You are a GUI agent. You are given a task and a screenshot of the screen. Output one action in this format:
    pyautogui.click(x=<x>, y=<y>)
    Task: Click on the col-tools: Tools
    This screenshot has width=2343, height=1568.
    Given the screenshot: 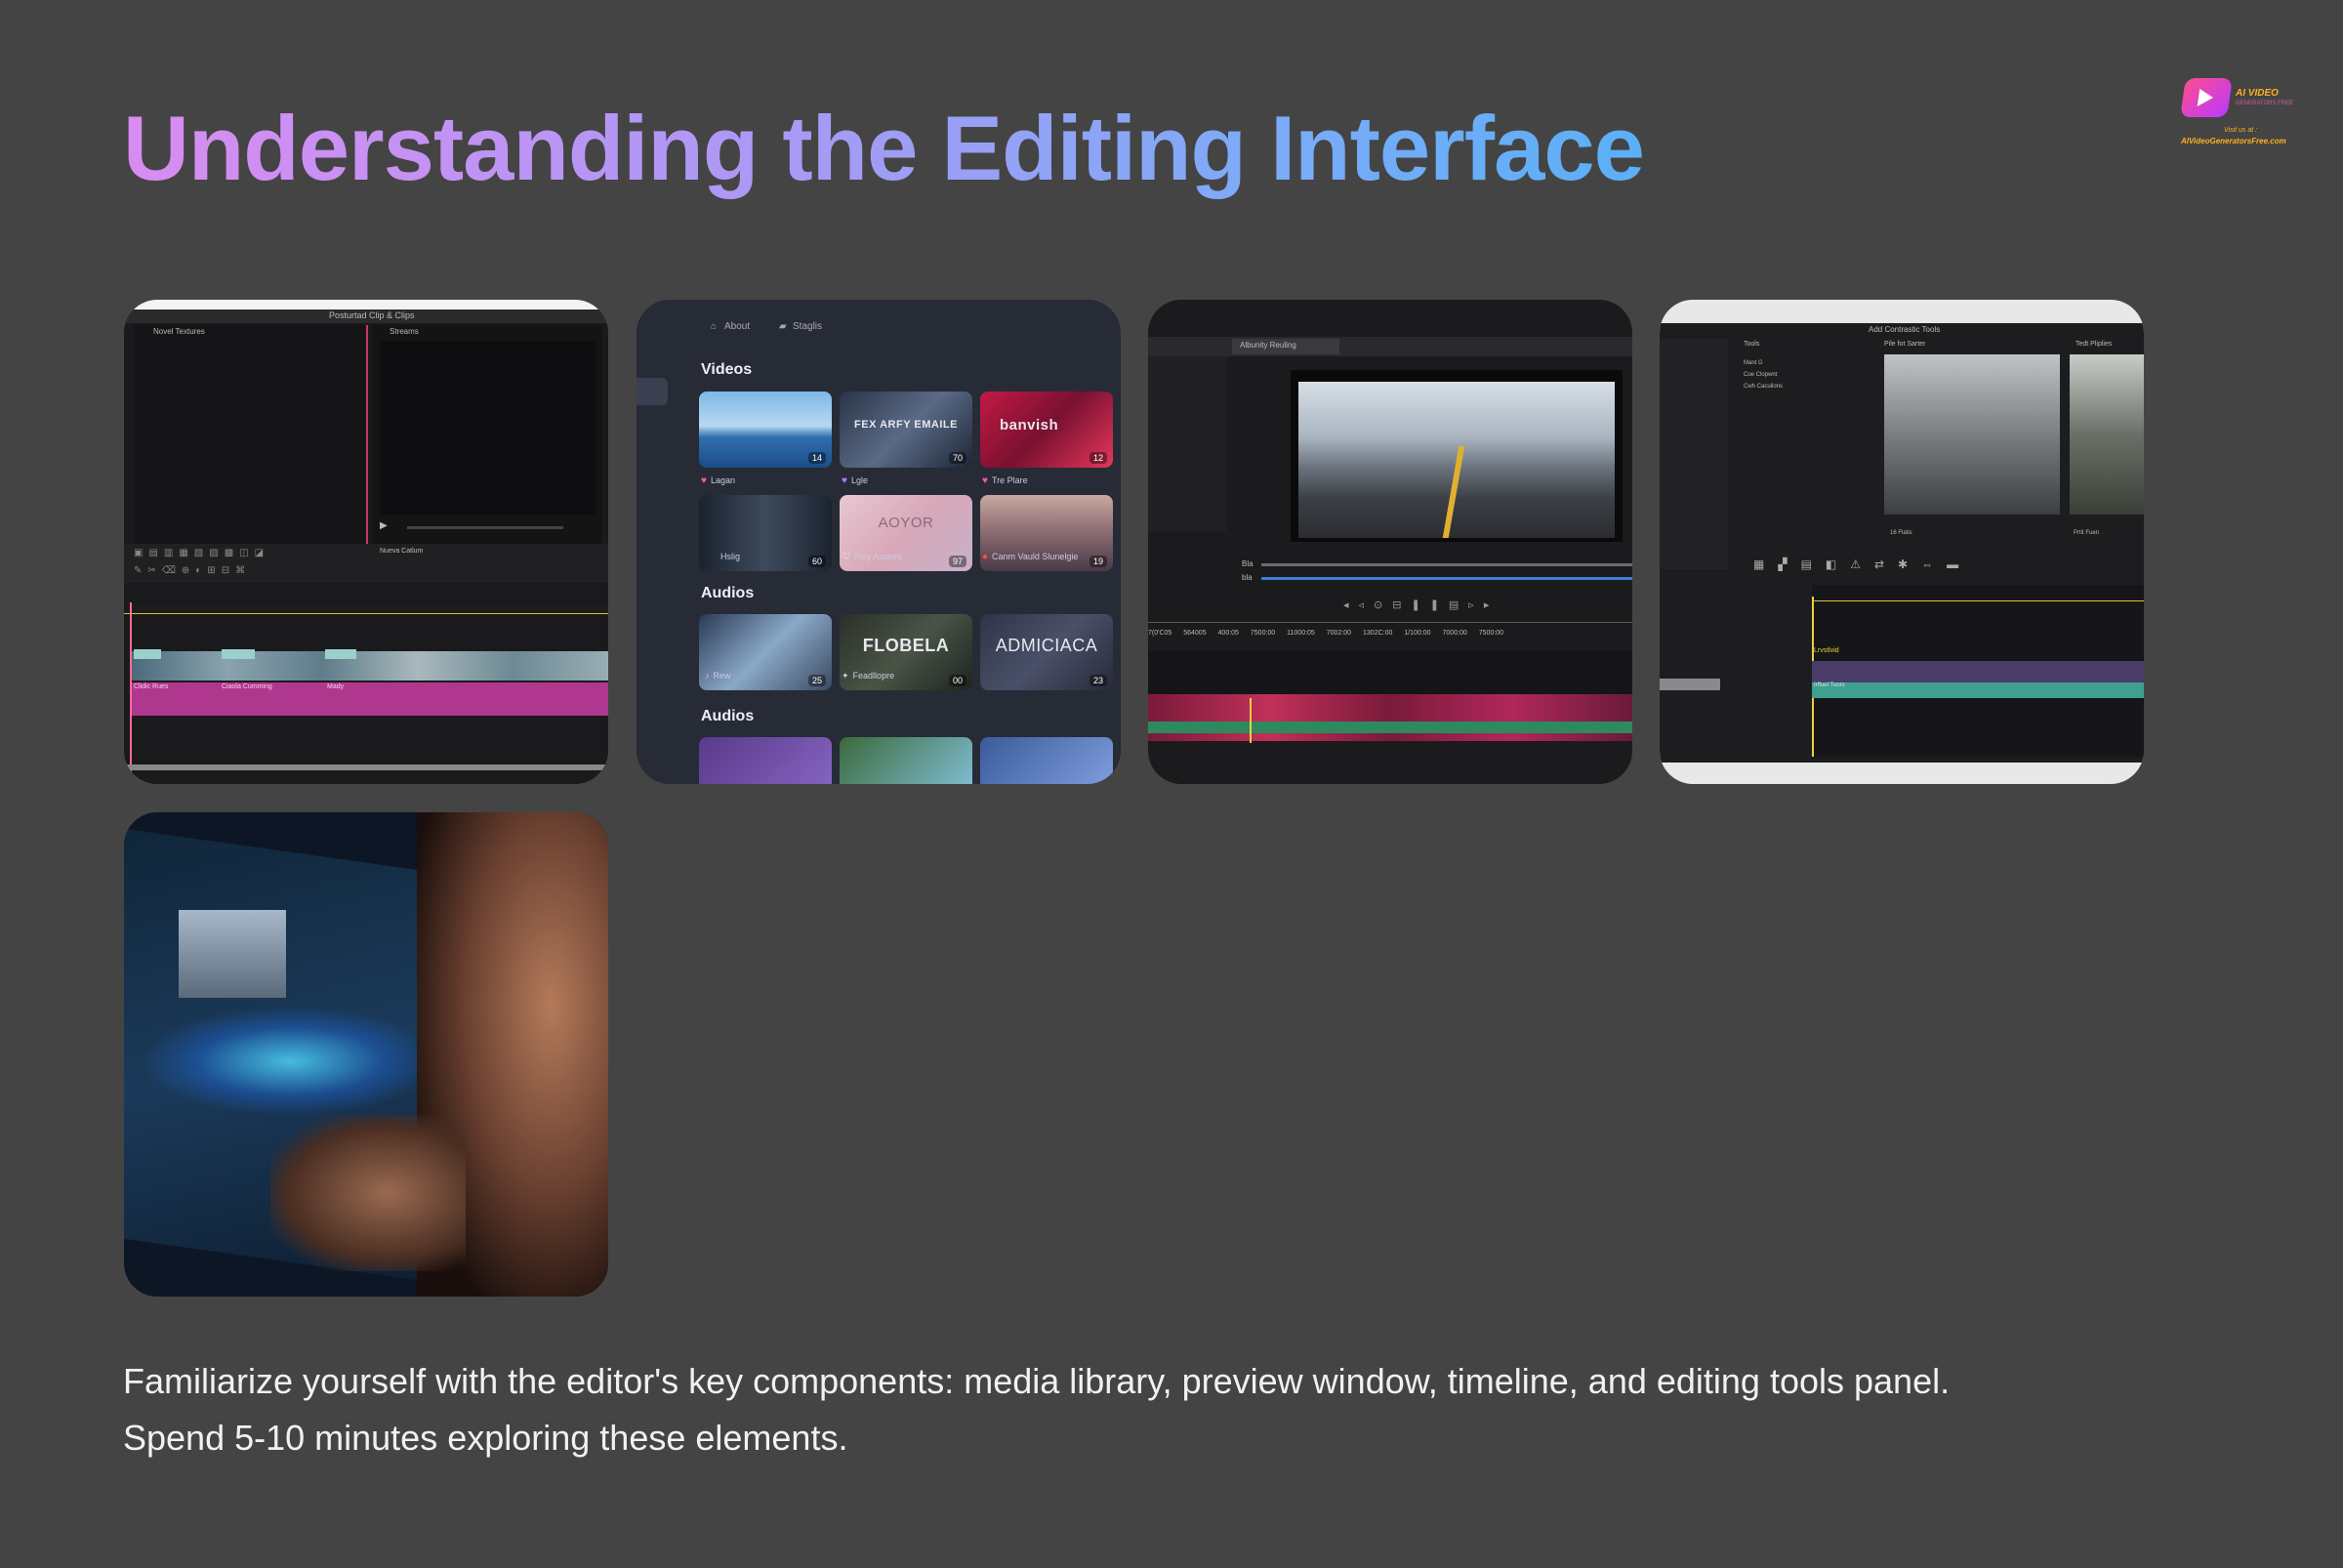 What is the action you would take?
    pyautogui.click(x=1752, y=344)
    